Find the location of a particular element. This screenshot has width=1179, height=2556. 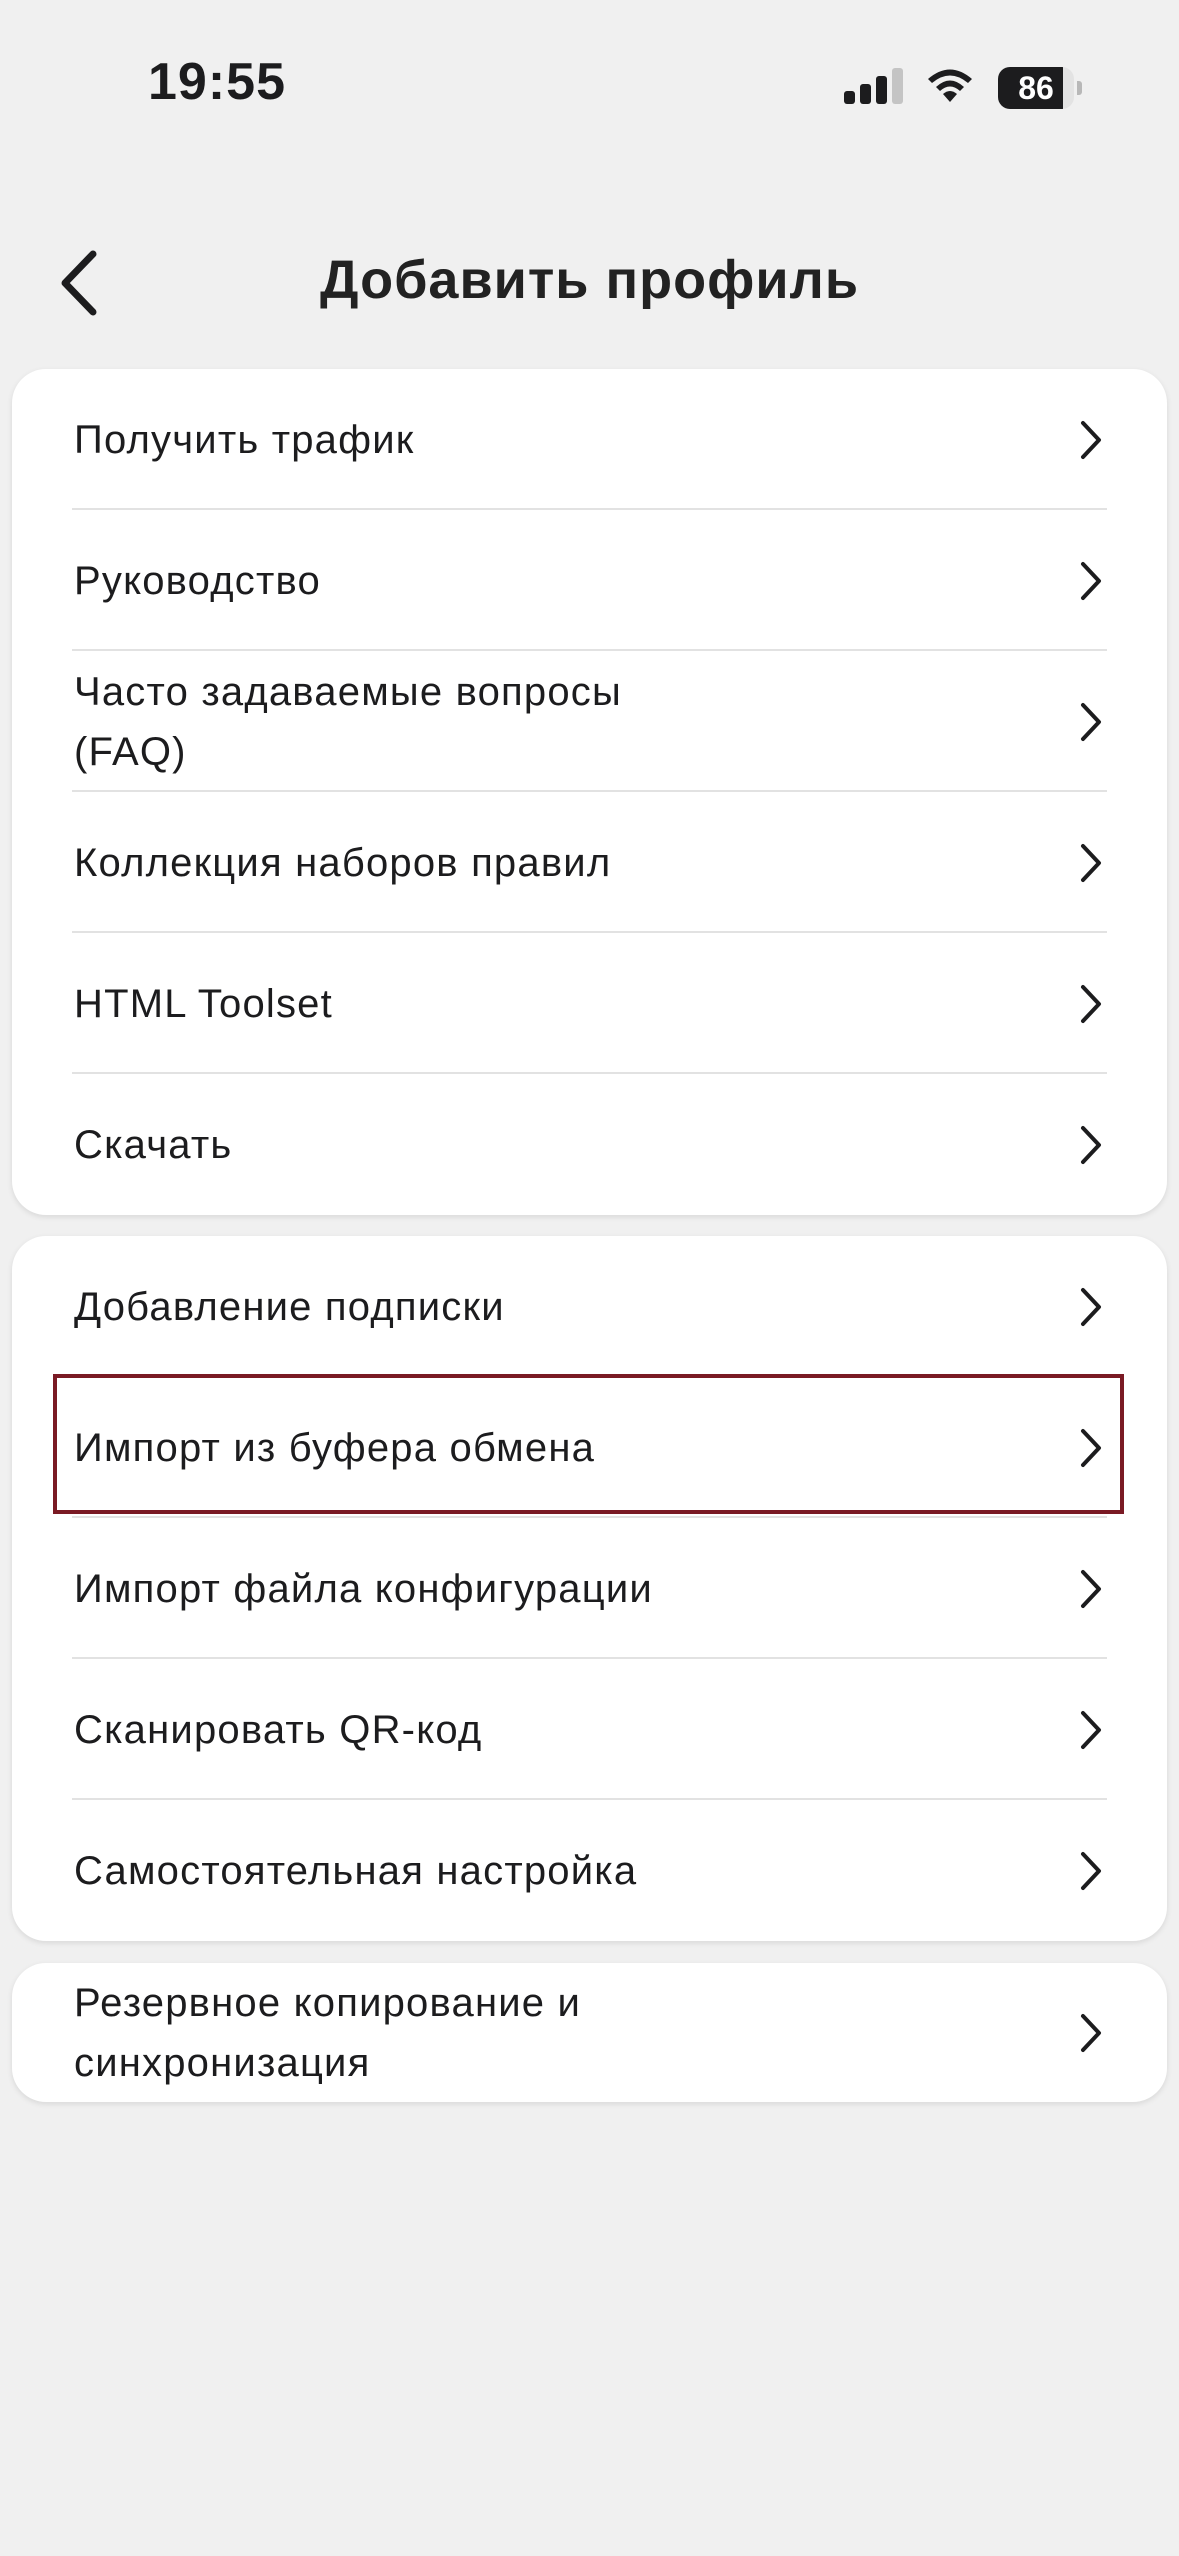

menu-item-label: Коллекция наборов правил is located at coordinates (343, 862).